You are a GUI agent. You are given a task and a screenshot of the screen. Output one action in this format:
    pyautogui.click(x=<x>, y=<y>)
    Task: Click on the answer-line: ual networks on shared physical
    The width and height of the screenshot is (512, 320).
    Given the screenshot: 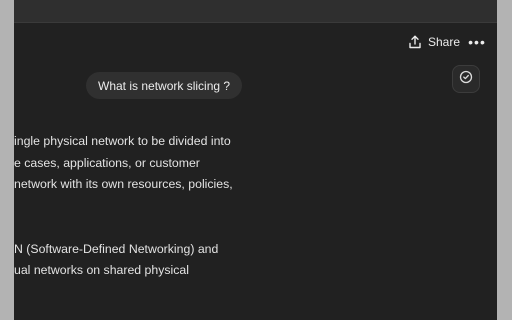 What is the action you would take?
    pyautogui.click(x=101, y=270)
    